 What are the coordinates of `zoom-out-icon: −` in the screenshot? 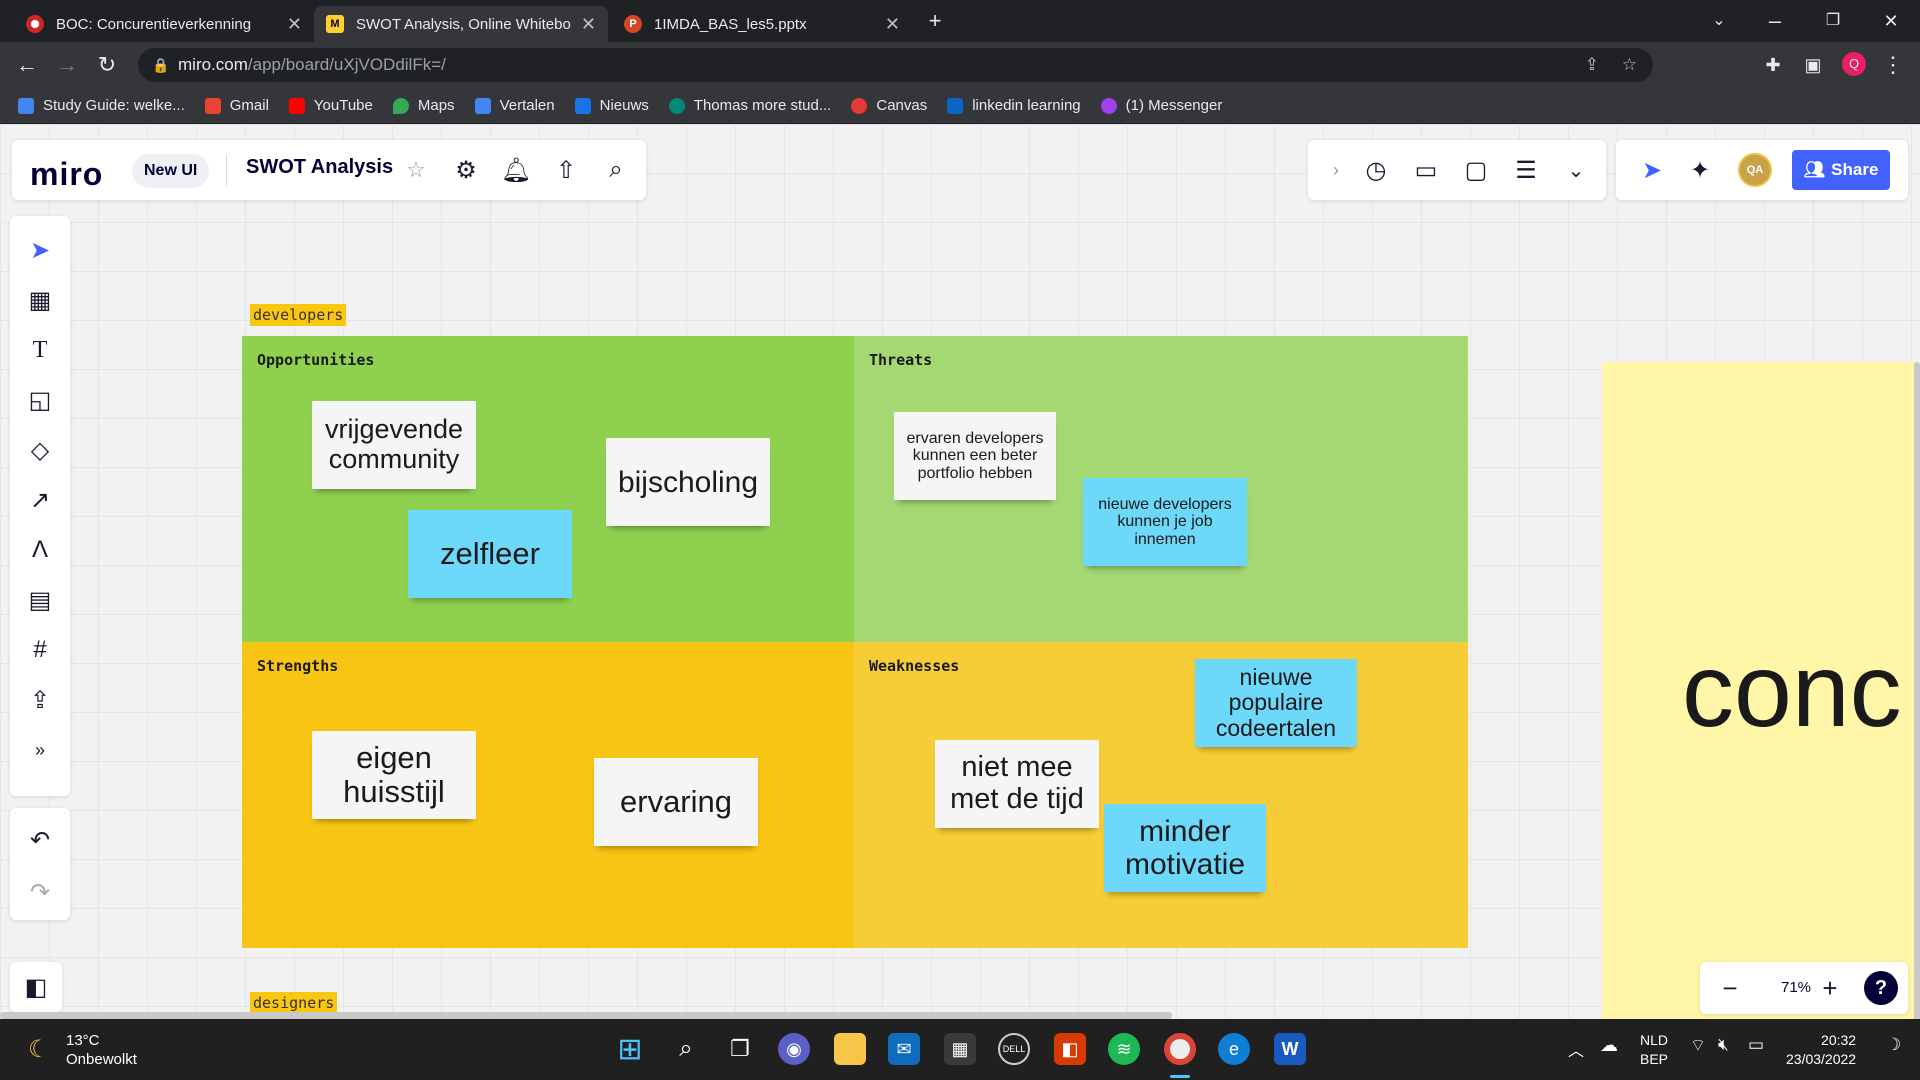 It's located at (1730, 988).